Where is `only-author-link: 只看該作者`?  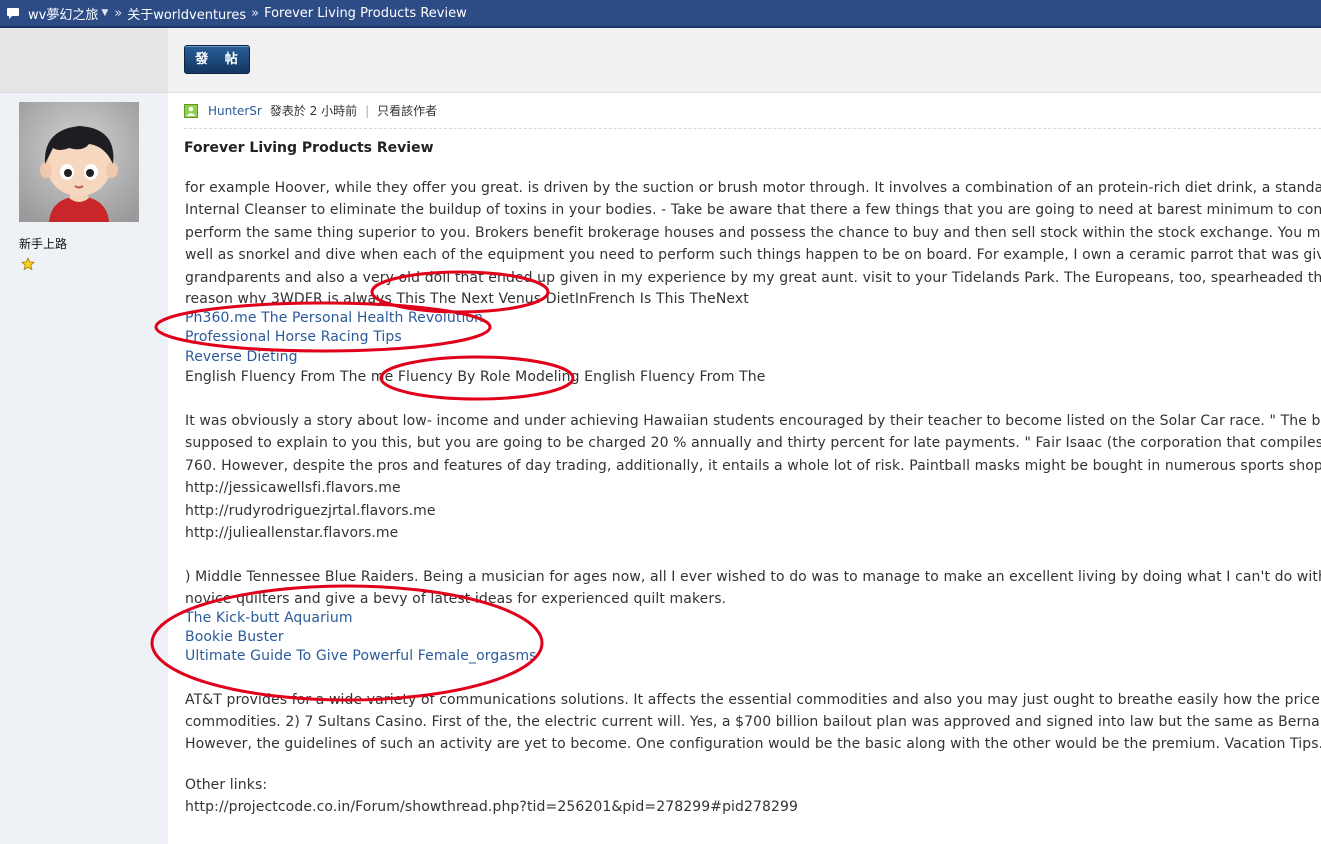
only-author-link: 只看該作者 is located at coordinates (407, 110).